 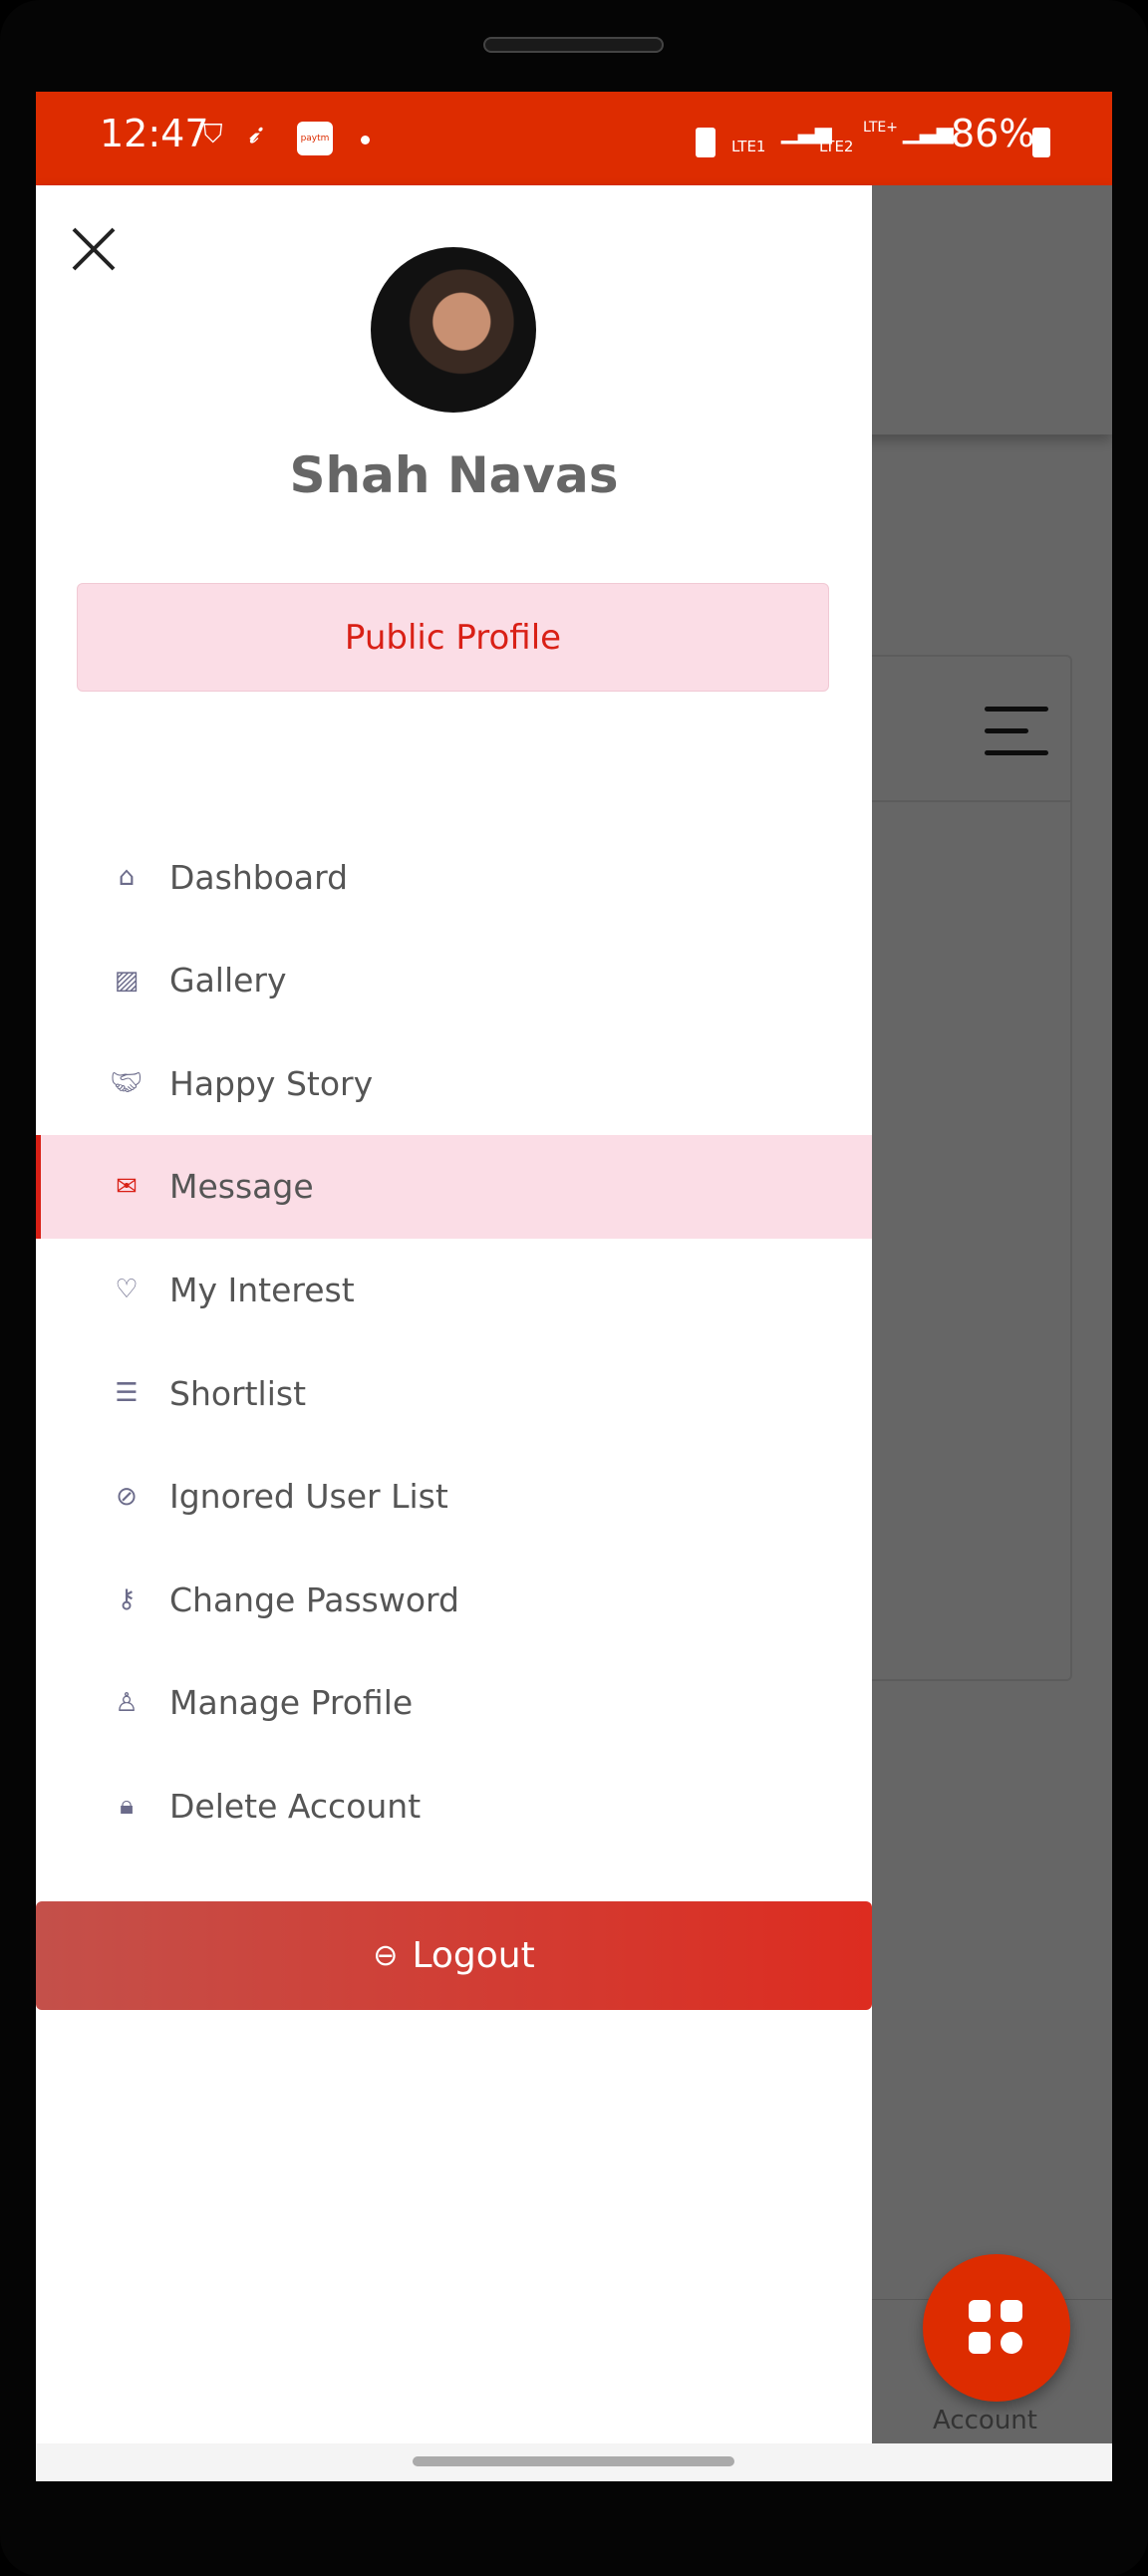 I want to click on image-icon: ▨, so click(x=127, y=980).